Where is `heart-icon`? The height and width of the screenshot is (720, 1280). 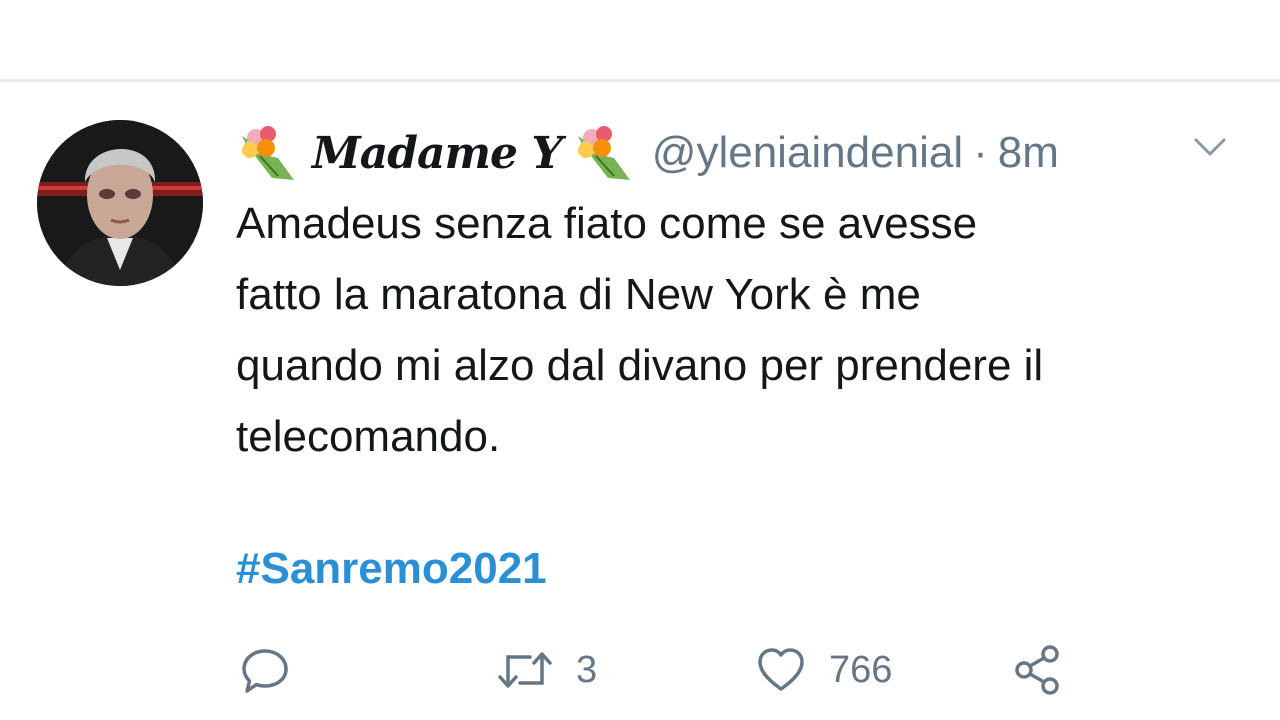 heart-icon is located at coordinates (781, 670).